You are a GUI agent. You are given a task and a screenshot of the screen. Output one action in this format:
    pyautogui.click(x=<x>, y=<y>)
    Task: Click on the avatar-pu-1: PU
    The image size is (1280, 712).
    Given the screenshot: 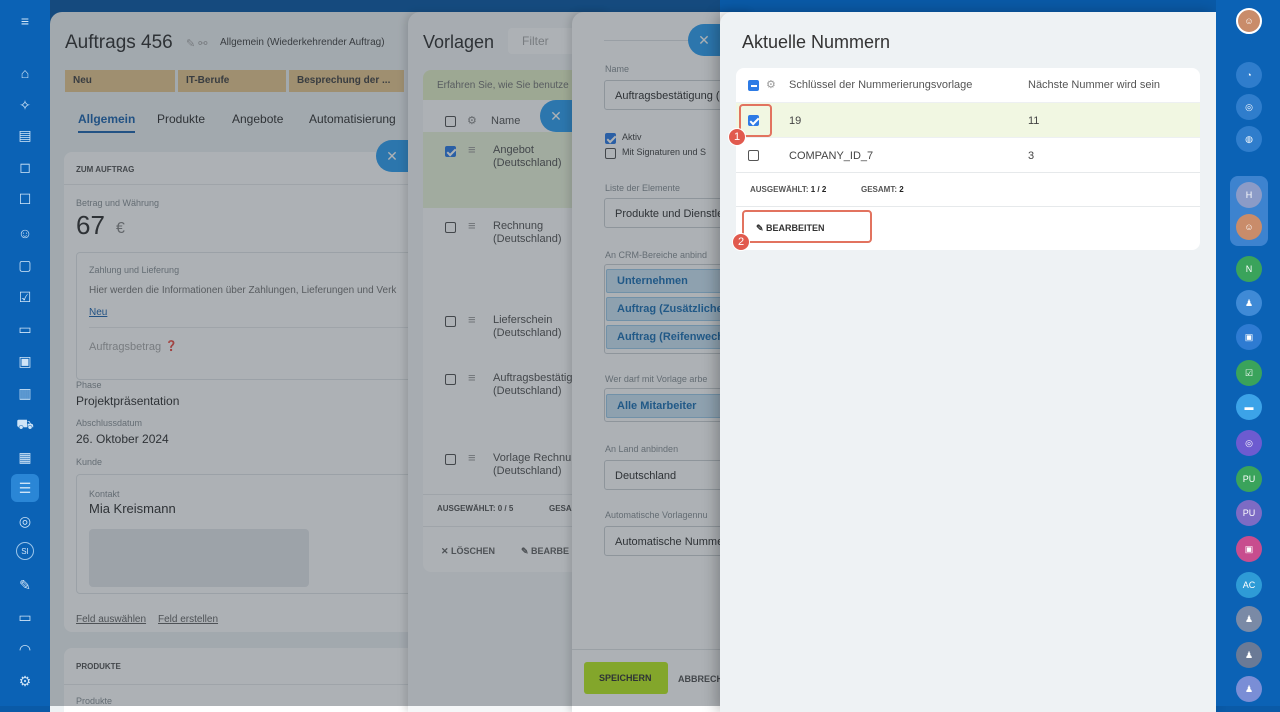 What is the action you would take?
    pyautogui.click(x=1249, y=479)
    